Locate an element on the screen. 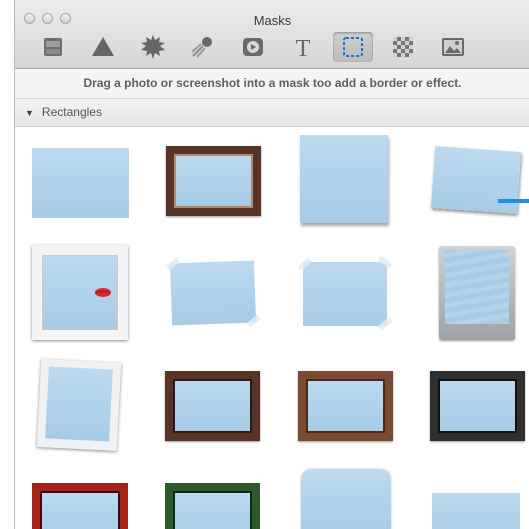  mask-item-white-frame-tilt is located at coordinates (81, 406).